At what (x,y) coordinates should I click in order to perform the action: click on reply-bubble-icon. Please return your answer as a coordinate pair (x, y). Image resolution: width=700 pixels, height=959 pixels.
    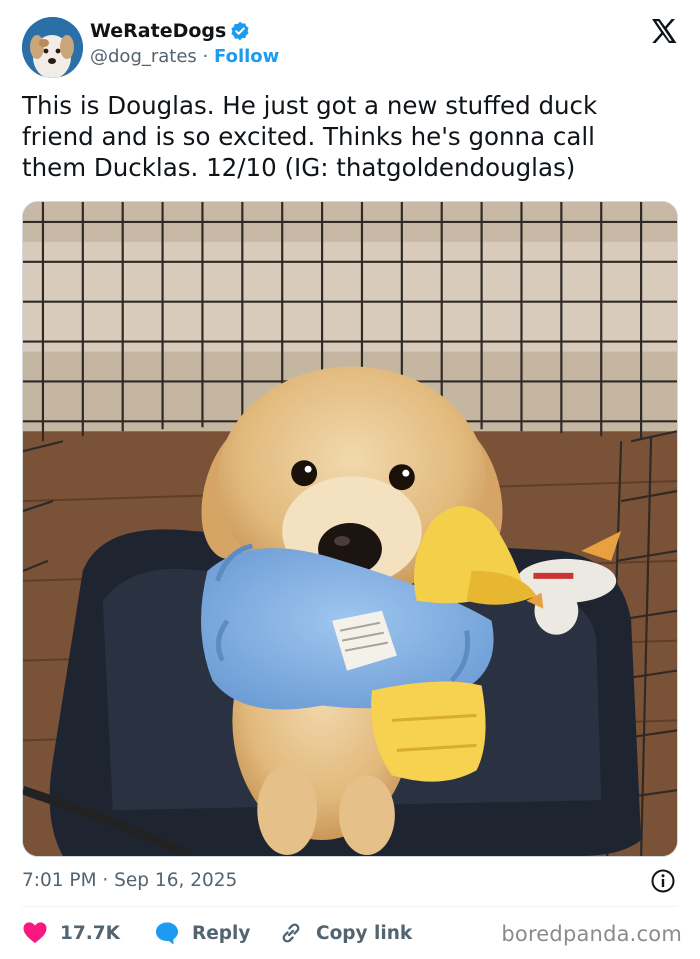
    Looking at the image, I should click on (167, 933).